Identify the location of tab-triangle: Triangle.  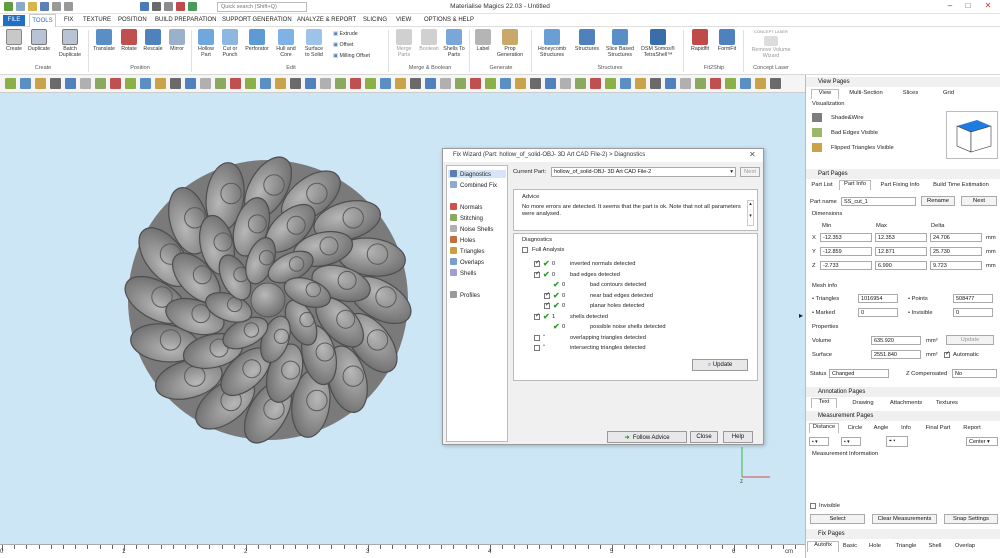
(906, 546).